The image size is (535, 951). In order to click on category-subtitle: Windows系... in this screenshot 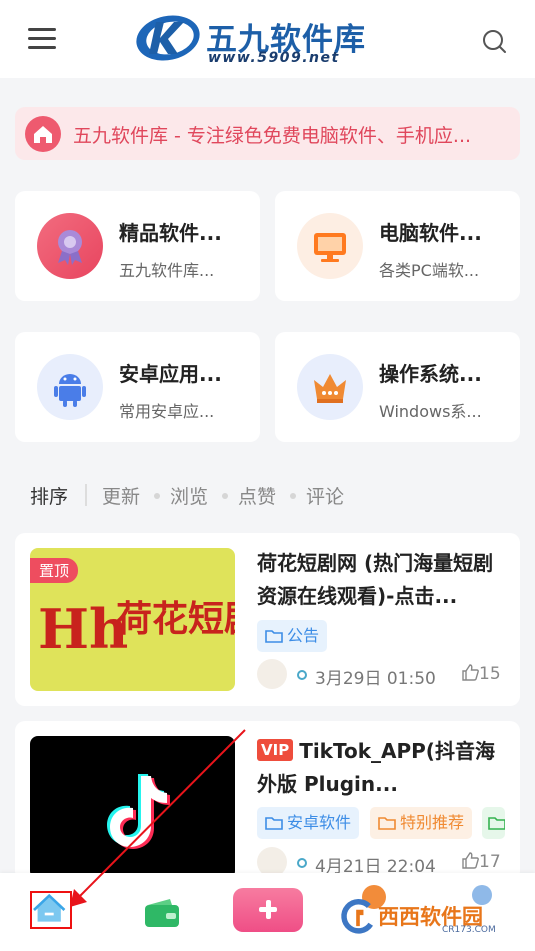, I will do `click(430, 411)`.